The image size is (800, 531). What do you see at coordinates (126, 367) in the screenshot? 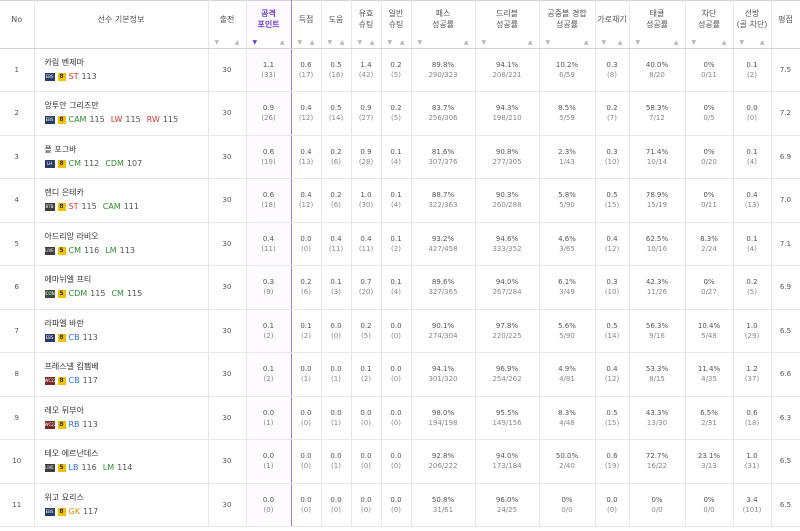
I see `player-name: 프레스넬 킴펨베` at bounding box center [126, 367].